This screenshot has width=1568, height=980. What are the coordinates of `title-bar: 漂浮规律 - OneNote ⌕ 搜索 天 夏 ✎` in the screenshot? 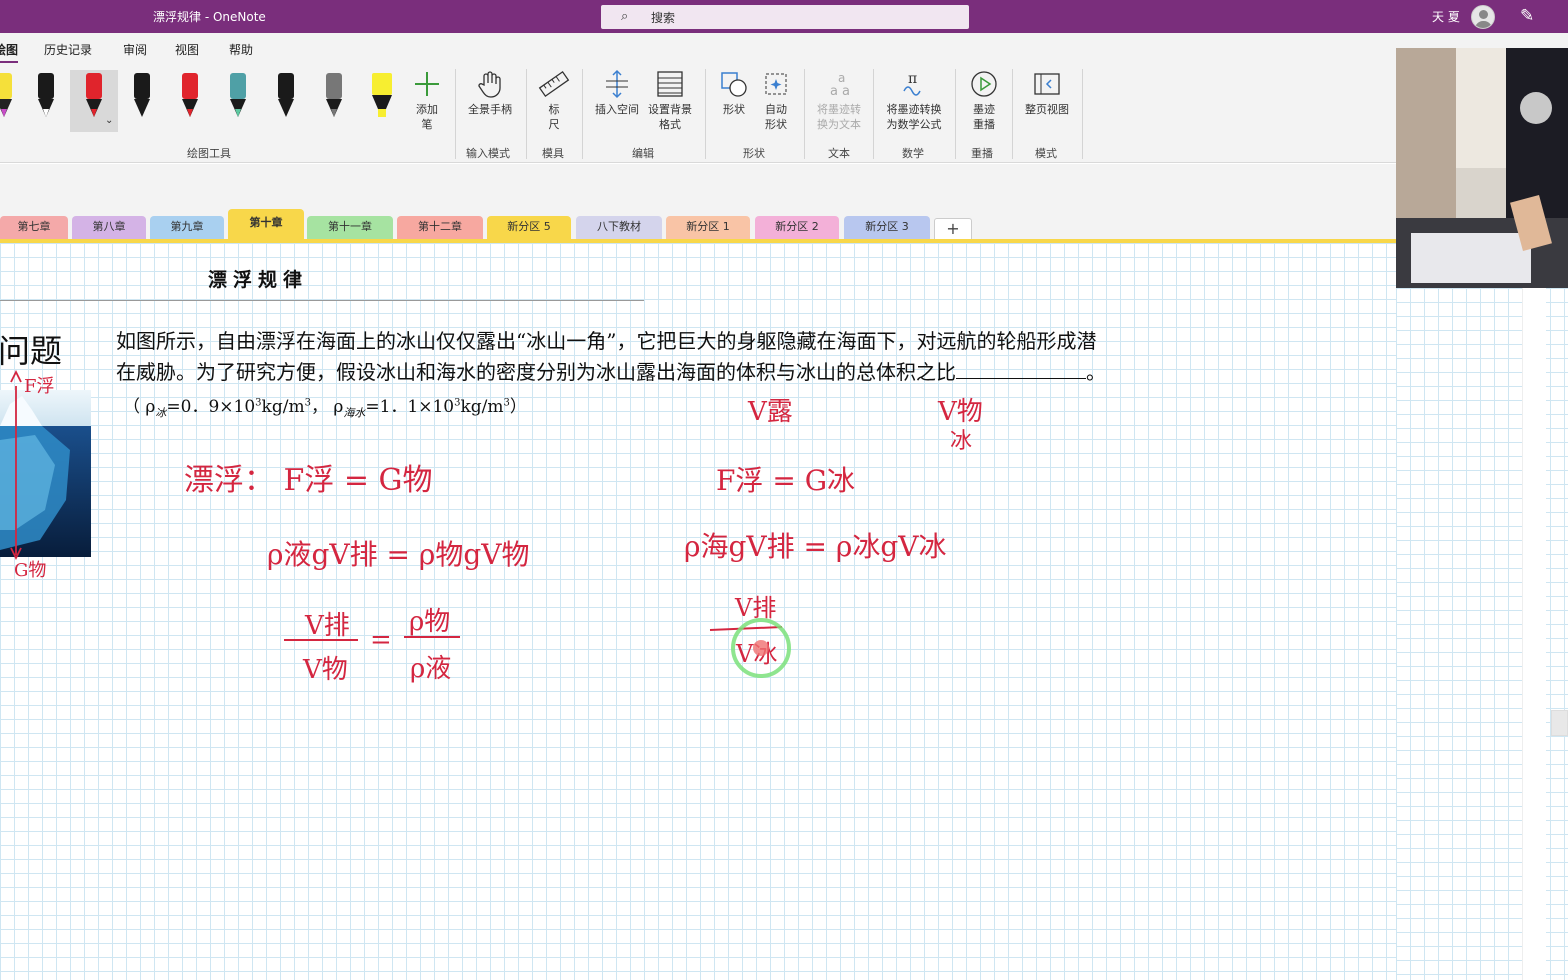 It's located at (784, 16).